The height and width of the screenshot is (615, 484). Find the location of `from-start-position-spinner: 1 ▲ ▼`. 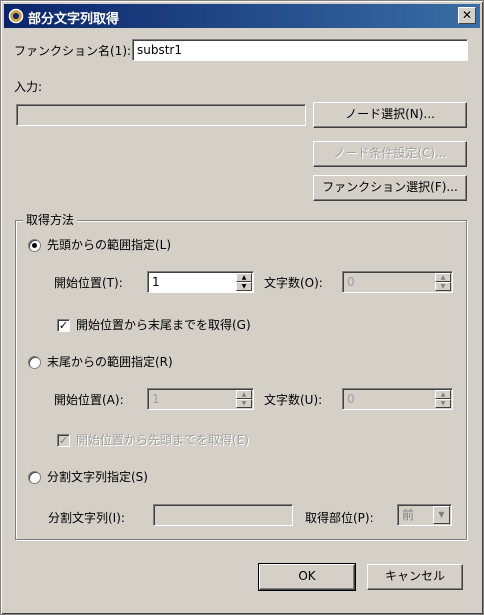

from-start-position-spinner: 1 ▲ ▼ is located at coordinates (200, 282).